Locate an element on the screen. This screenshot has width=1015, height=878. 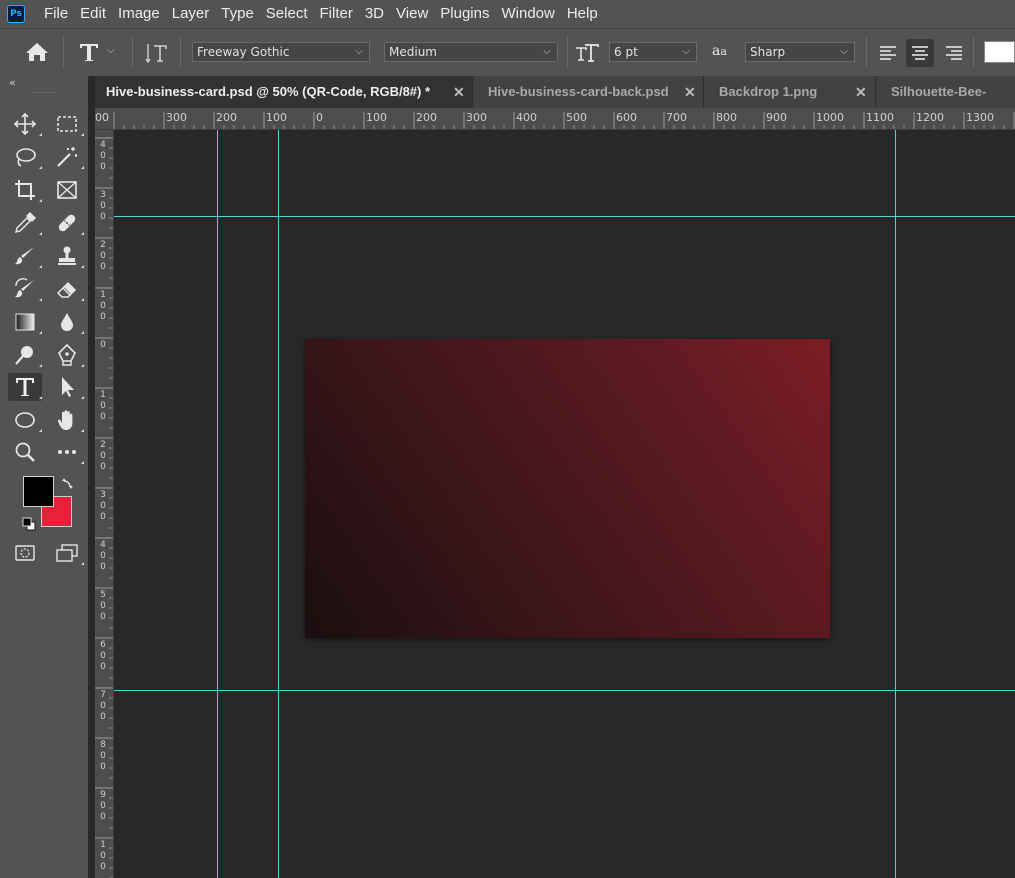
zoom-tool-icon is located at coordinates (25, 452).